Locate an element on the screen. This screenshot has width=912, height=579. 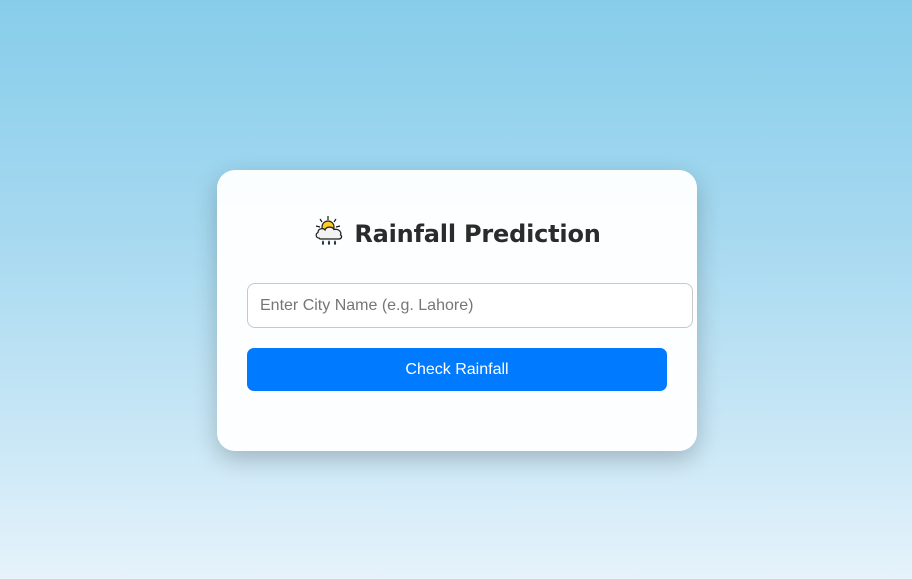
check-rainfall-button: Check Rainfall is located at coordinates (457, 369).